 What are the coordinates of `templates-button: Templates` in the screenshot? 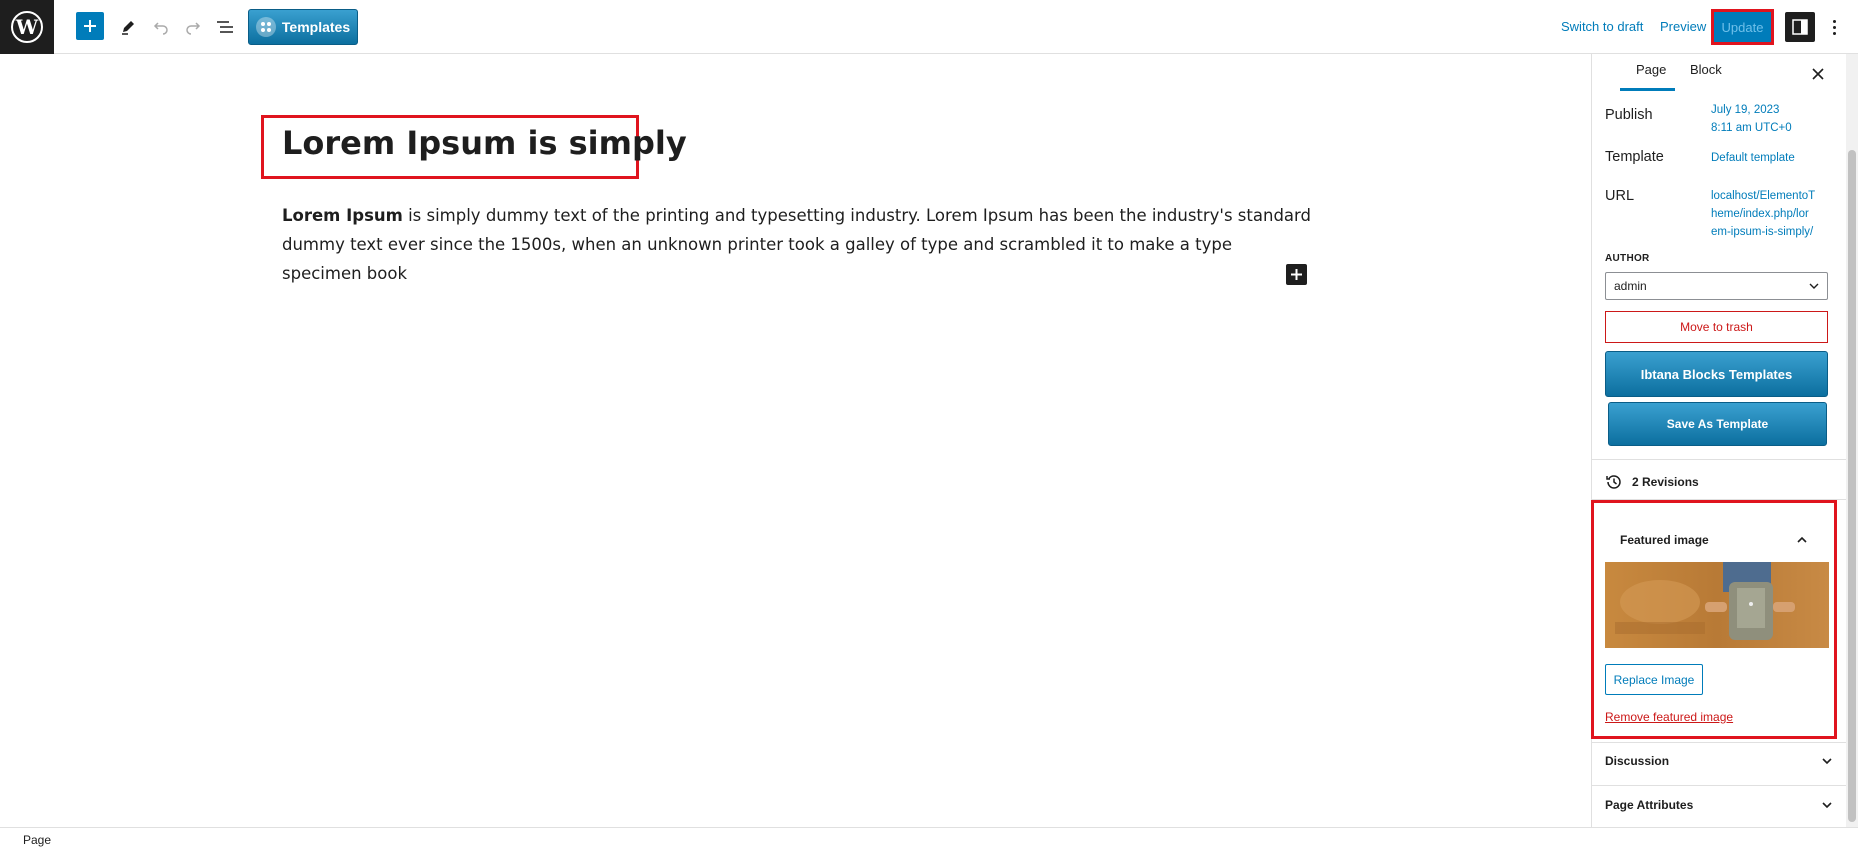 It's located at (303, 27).